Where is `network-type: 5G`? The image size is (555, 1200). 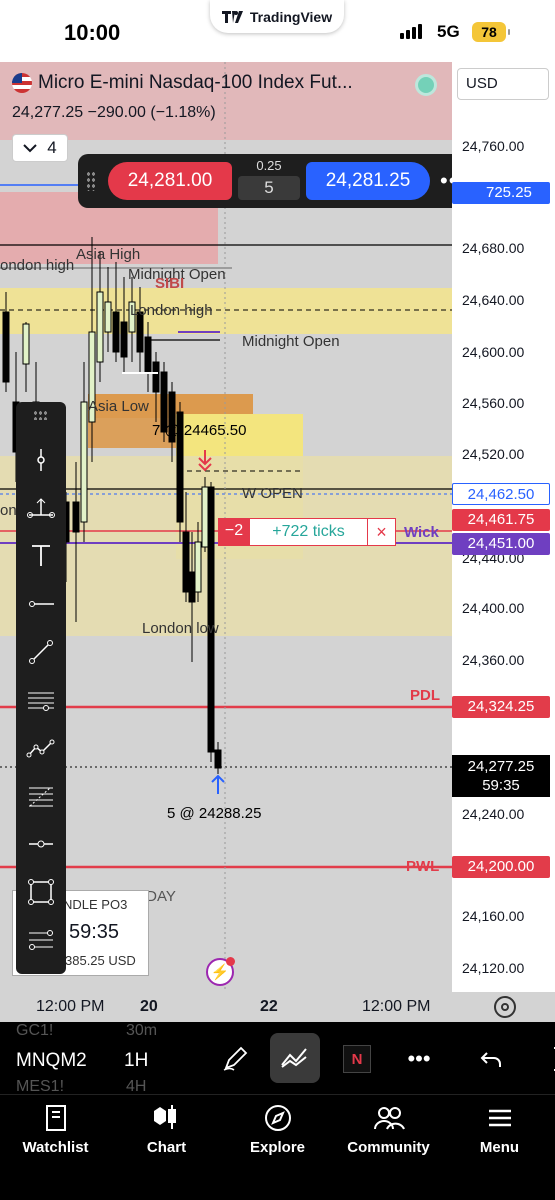
network-type: 5G is located at coordinates (448, 31).